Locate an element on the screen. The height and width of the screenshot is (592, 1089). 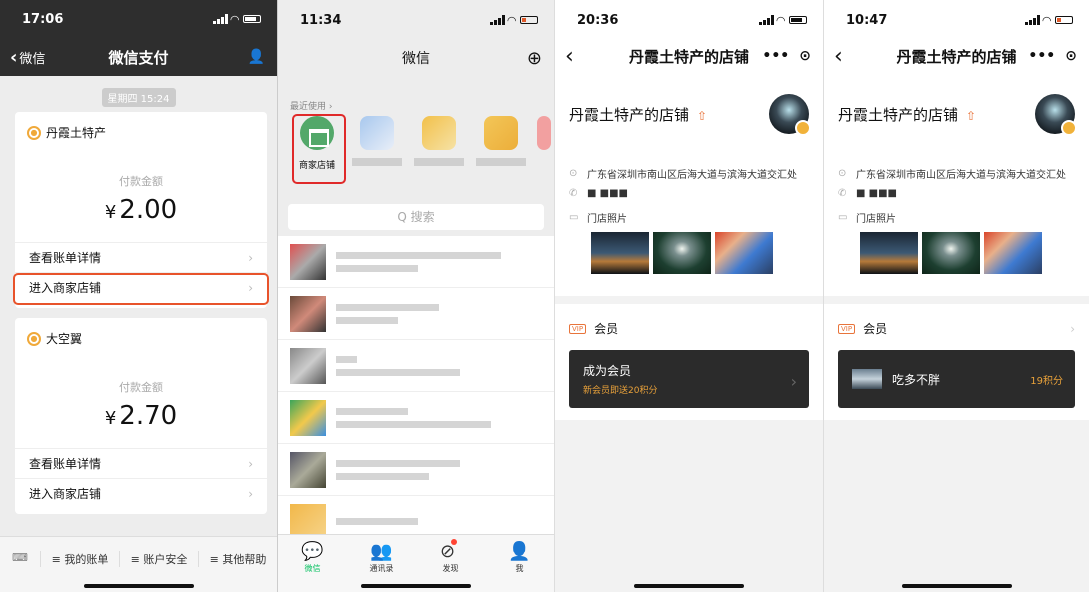
member-card: 吃多不胖 19积分 is located at coordinates (956, 379).